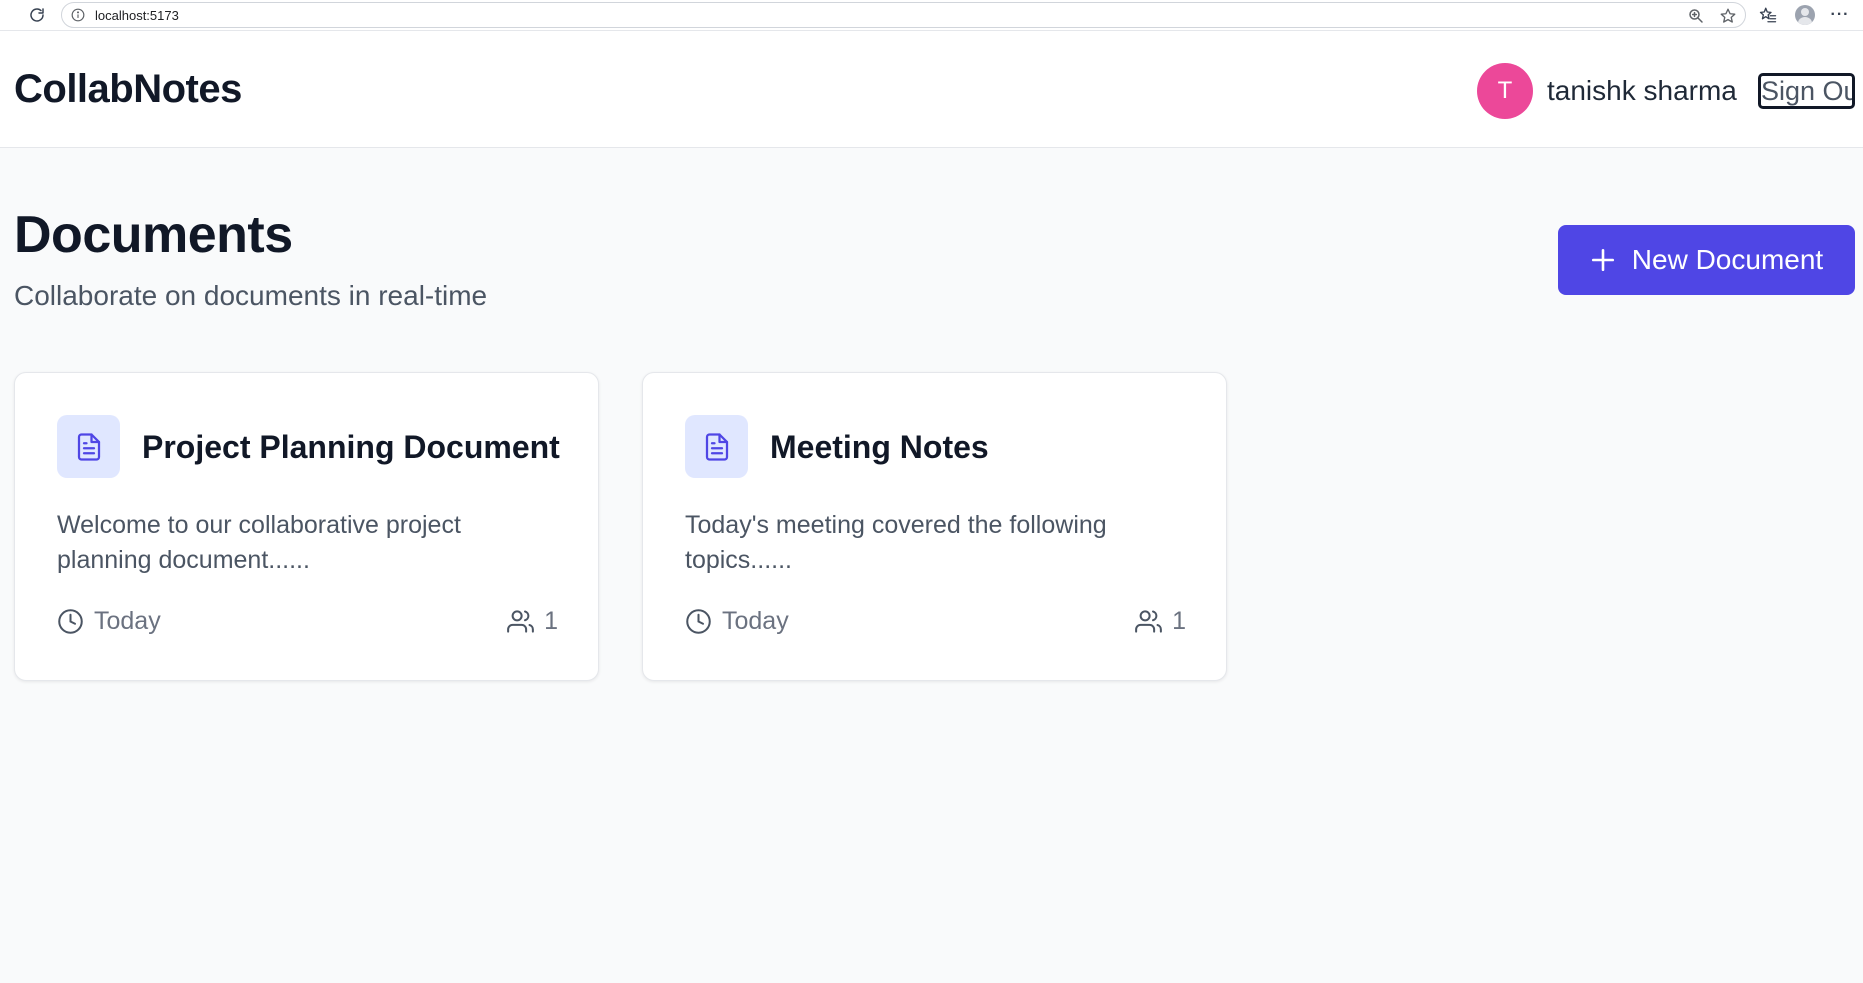 The height and width of the screenshot is (983, 1863). What do you see at coordinates (1642, 90) in the screenshot?
I see `user-name: tanishk sharma` at bounding box center [1642, 90].